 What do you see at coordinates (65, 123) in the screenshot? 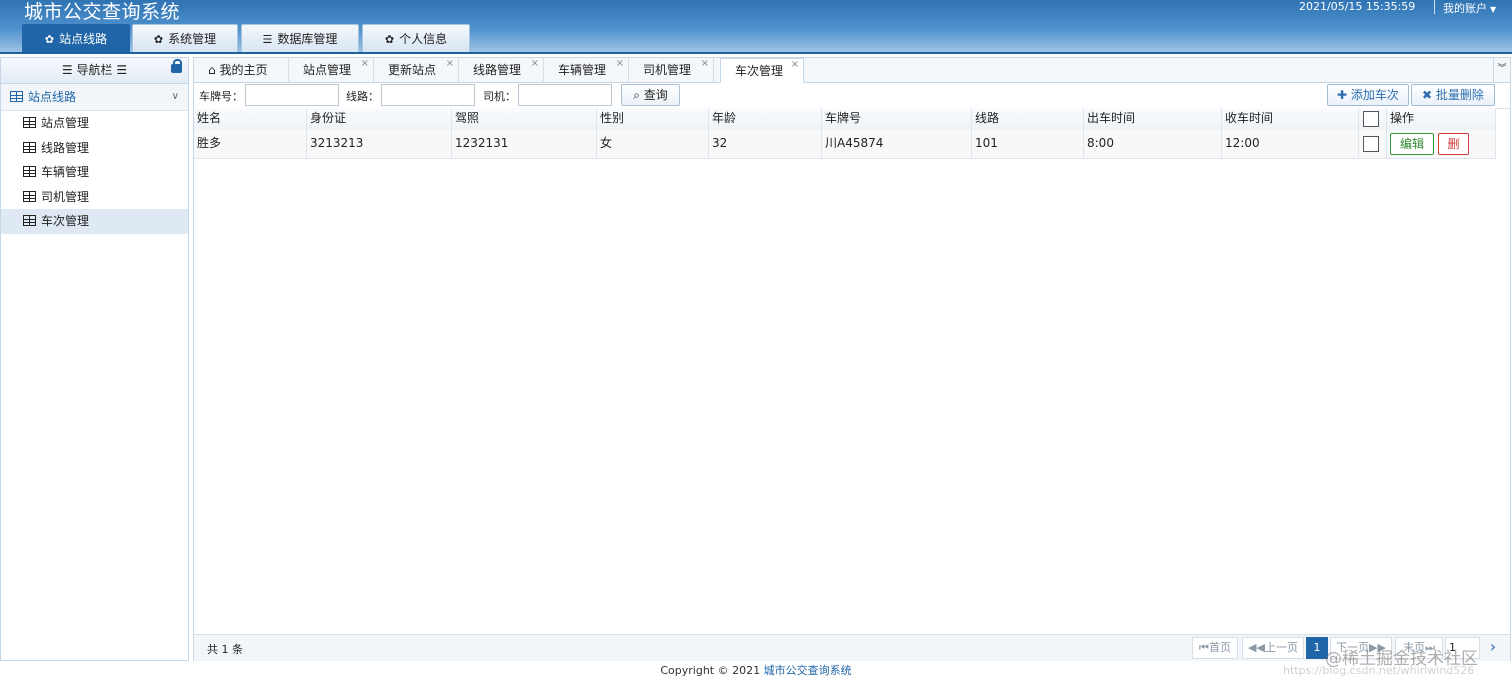
I see `sidebar-item-label: 站点管理` at bounding box center [65, 123].